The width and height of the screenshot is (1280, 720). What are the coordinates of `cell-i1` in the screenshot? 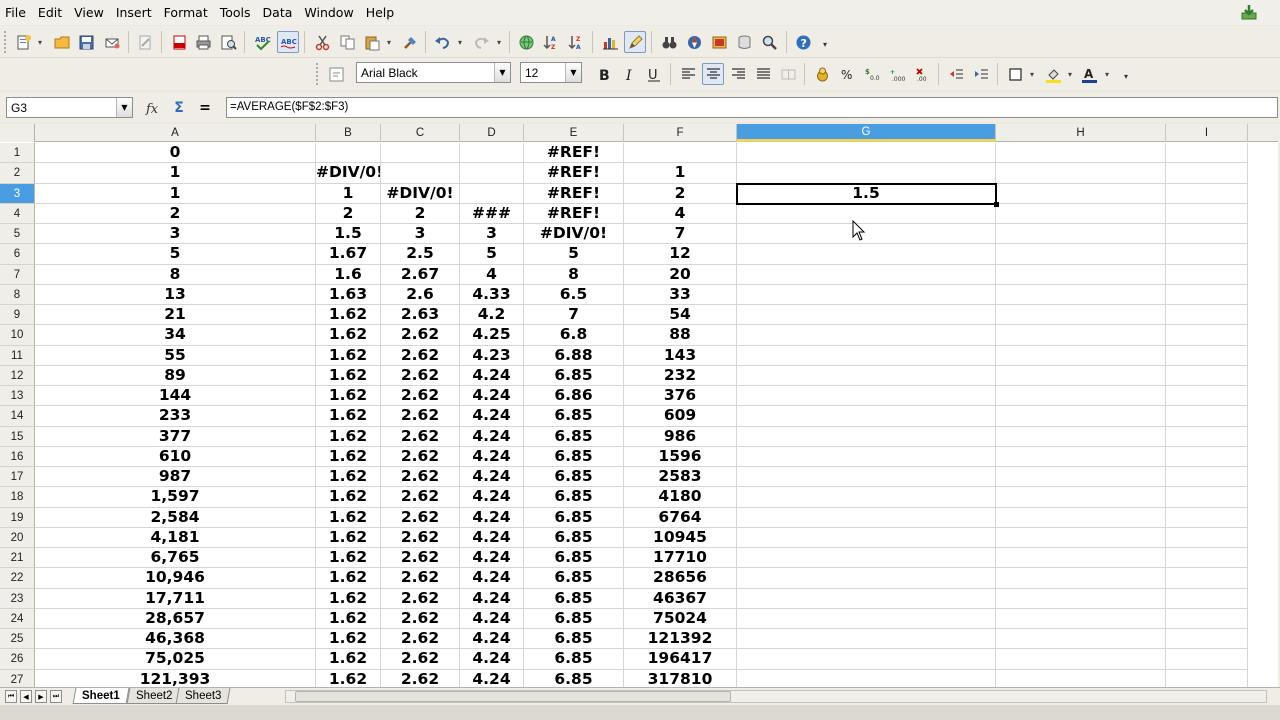 It's located at (1207, 153).